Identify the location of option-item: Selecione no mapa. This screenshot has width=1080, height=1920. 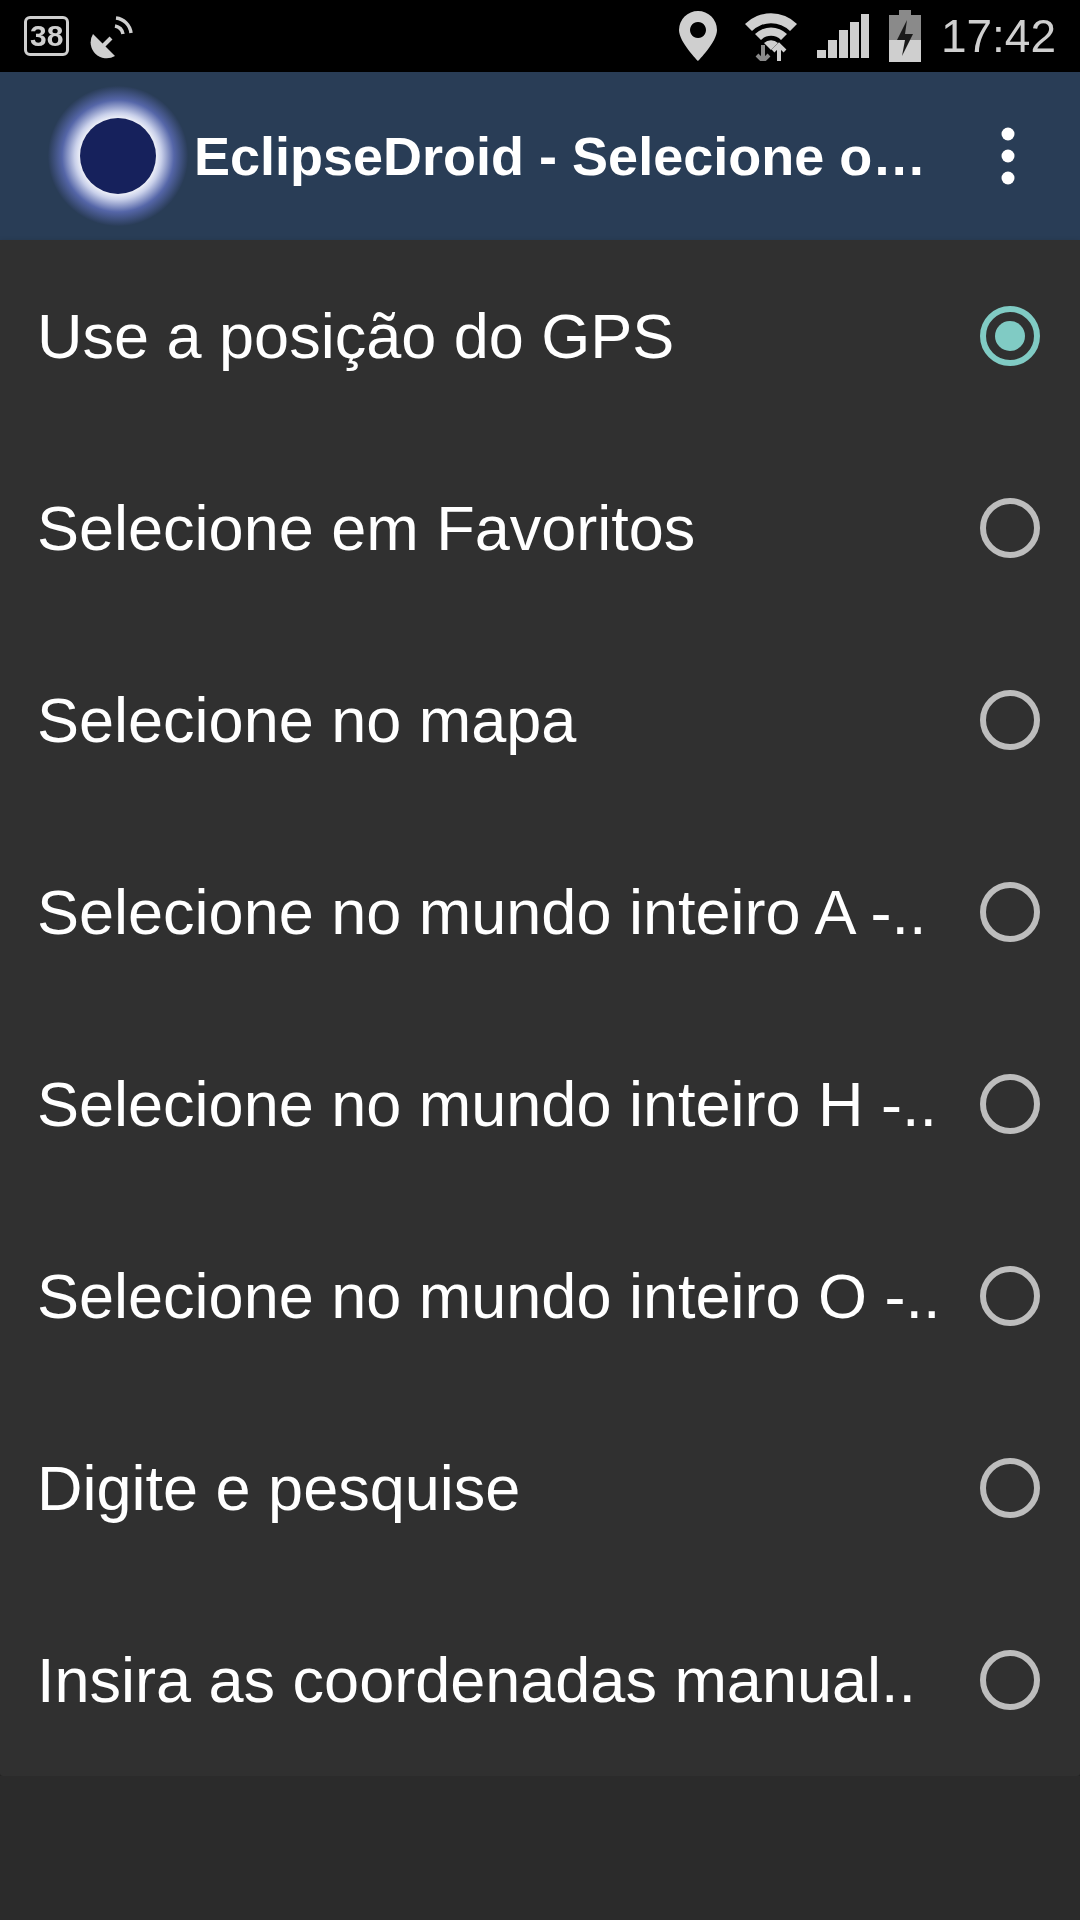
(540, 720).